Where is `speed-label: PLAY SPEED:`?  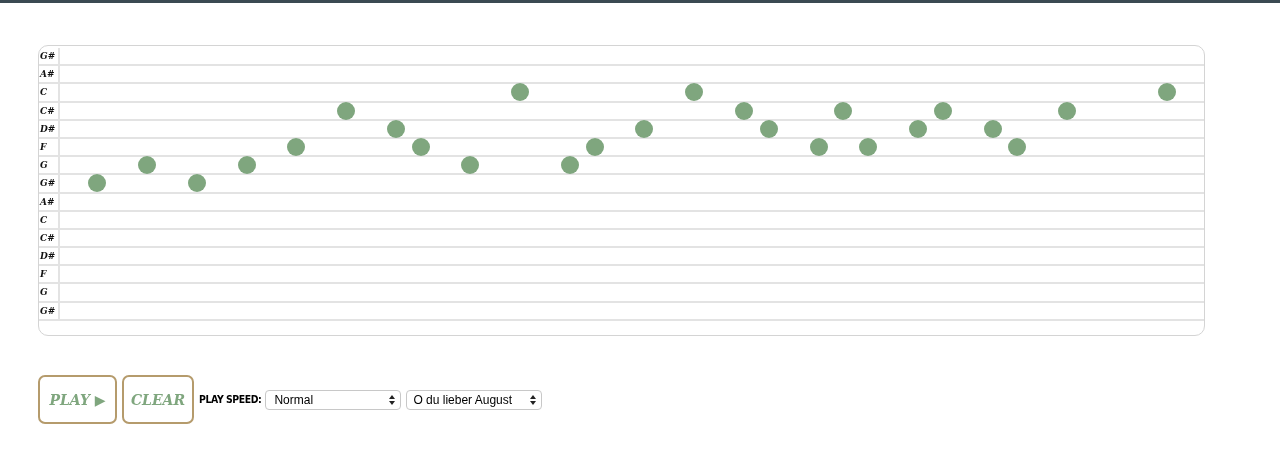
speed-label: PLAY SPEED: is located at coordinates (230, 399).